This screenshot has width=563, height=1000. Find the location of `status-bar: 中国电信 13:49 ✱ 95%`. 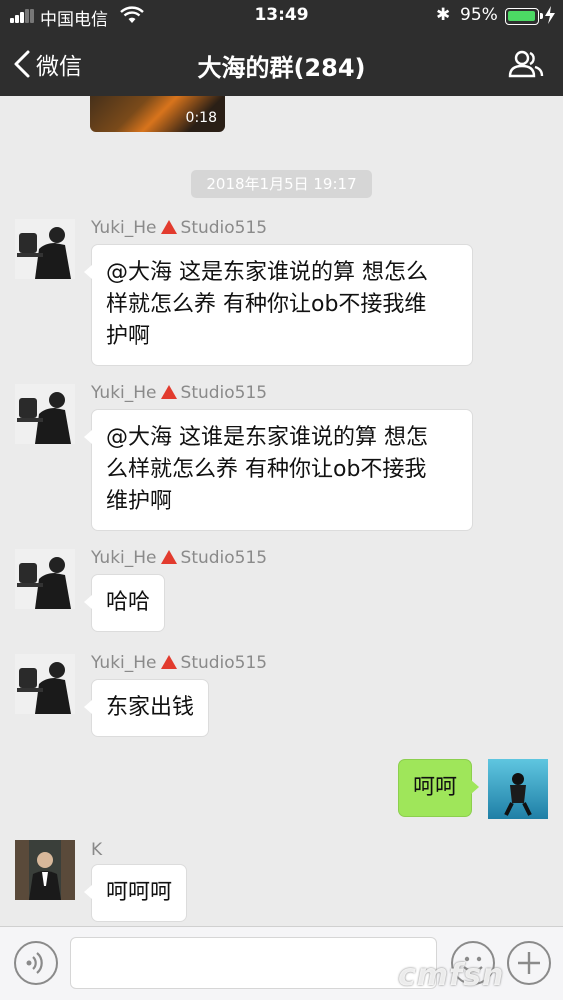

status-bar: 中国电信 13:49 ✱ 95% is located at coordinates (281, 16).